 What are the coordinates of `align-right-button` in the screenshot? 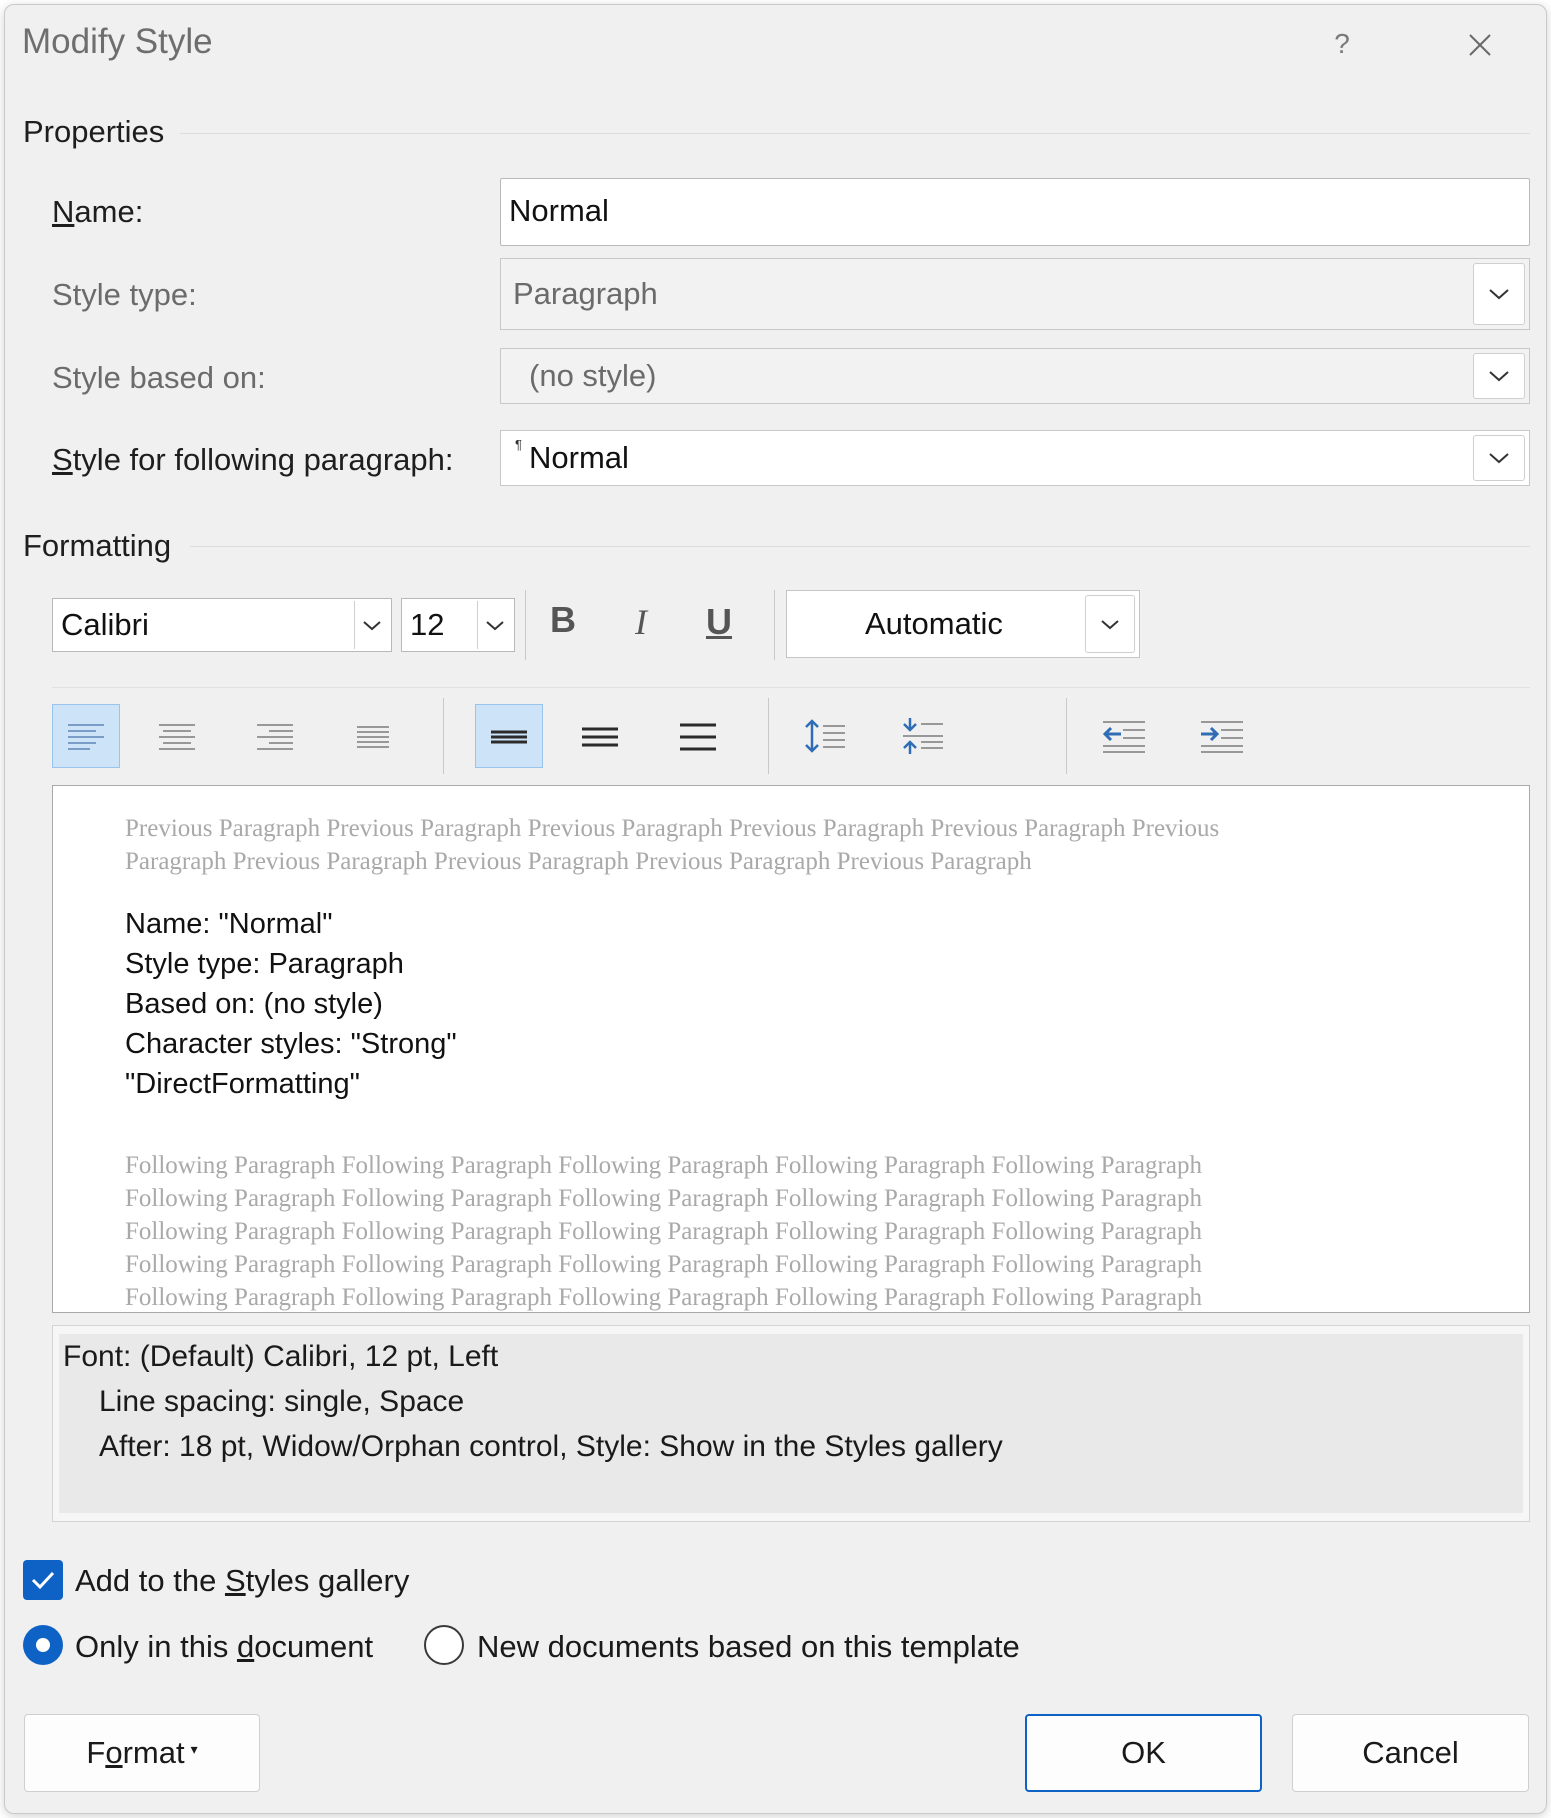 It's located at (275, 736).